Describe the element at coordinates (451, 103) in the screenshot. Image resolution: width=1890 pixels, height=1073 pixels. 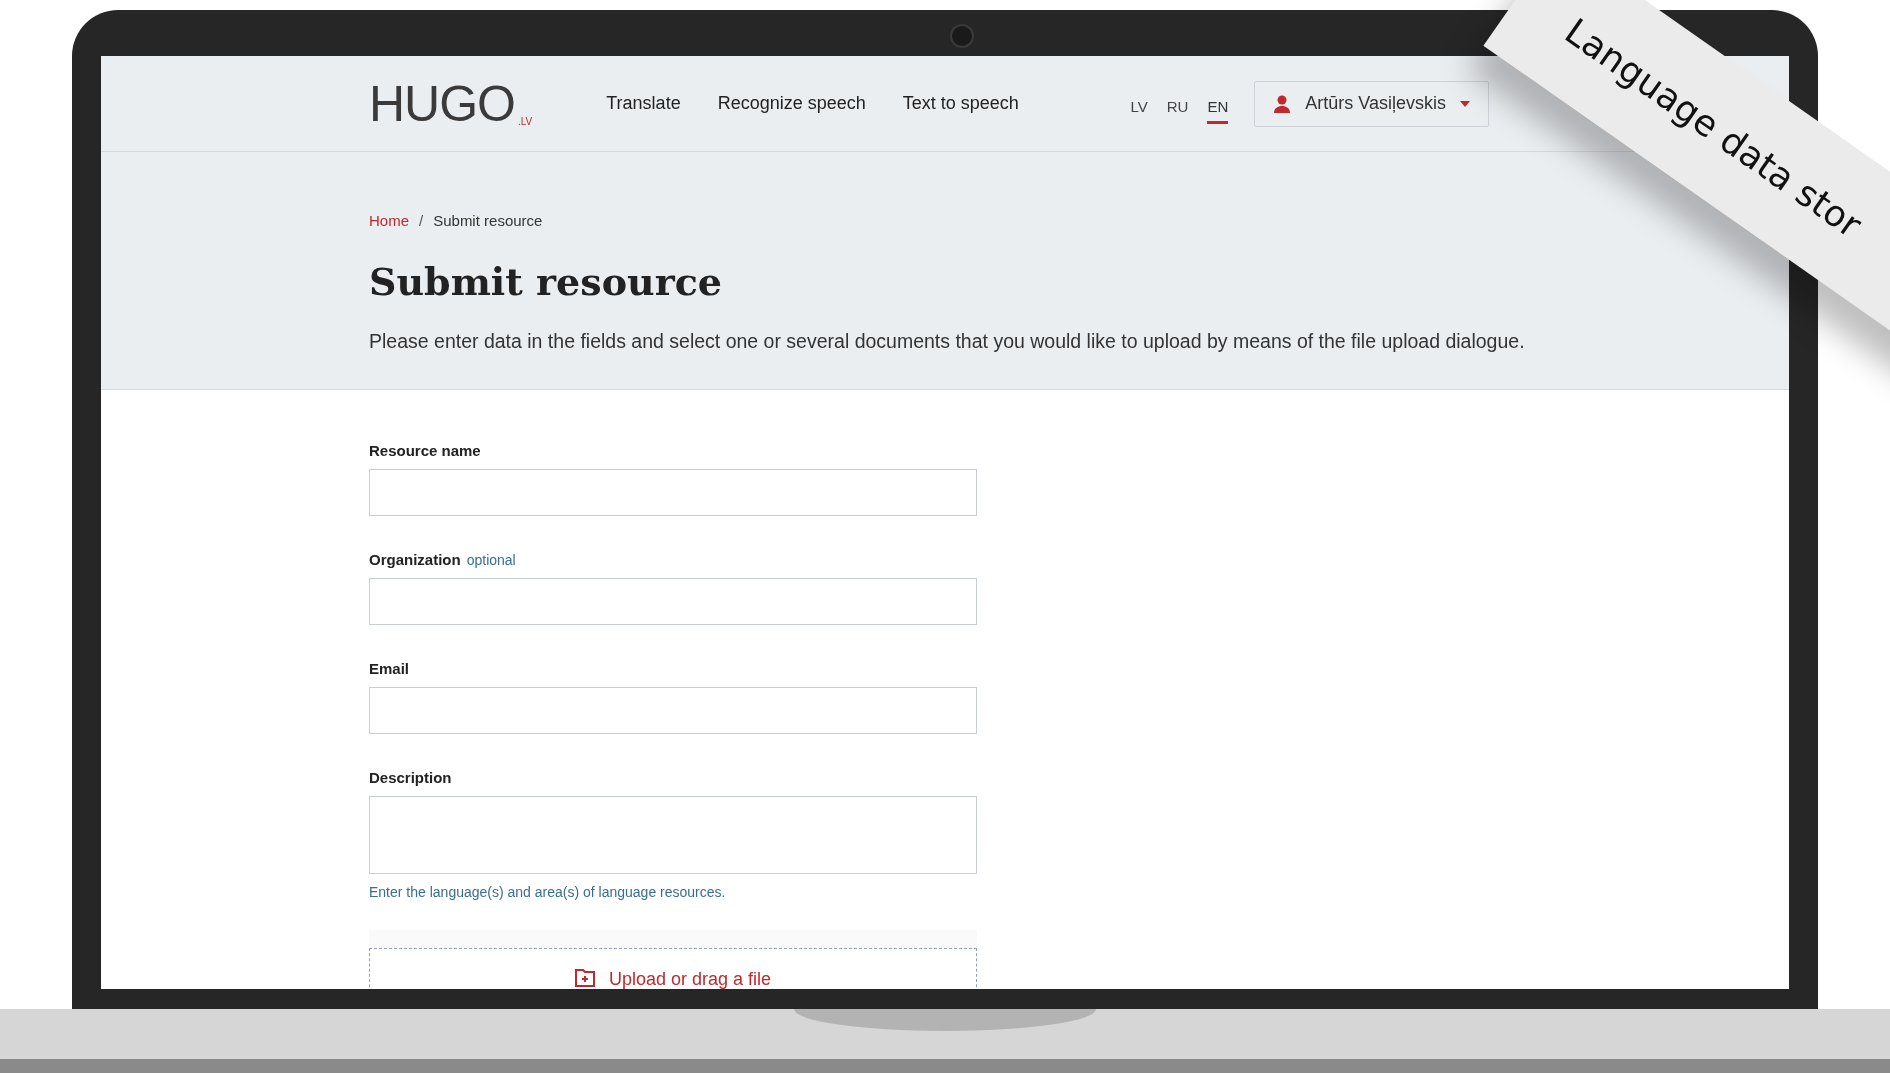
I see `site-logo: HUGO.LV` at that location.